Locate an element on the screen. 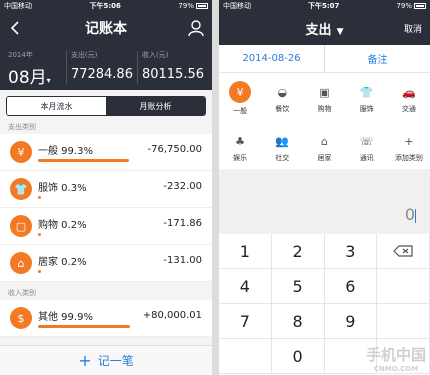 This screenshot has width=430, height=375. view-tabs: 本月流水 月账分析 is located at coordinates (106, 106).